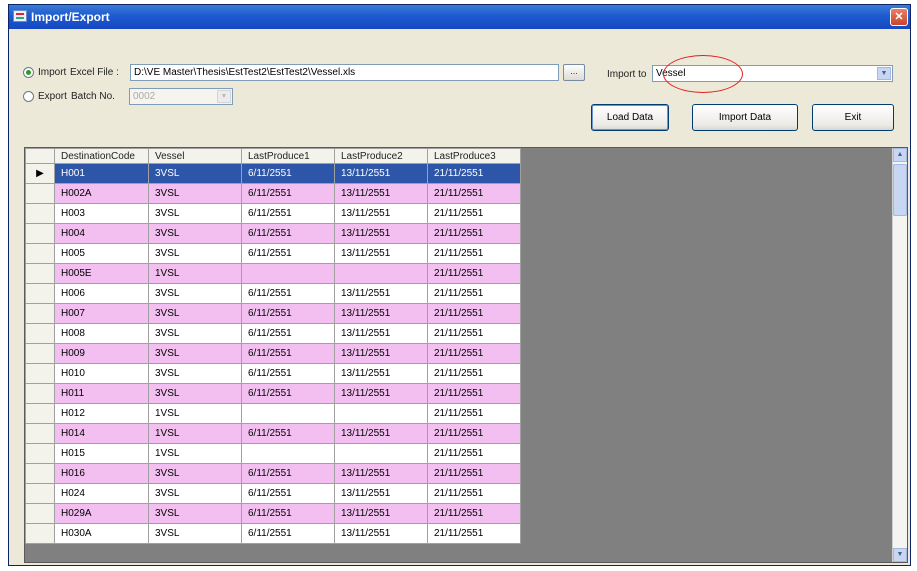 The height and width of the screenshot is (571, 917). Describe the element at coordinates (101, 313) in the screenshot. I see `table-cell: H007` at that location.